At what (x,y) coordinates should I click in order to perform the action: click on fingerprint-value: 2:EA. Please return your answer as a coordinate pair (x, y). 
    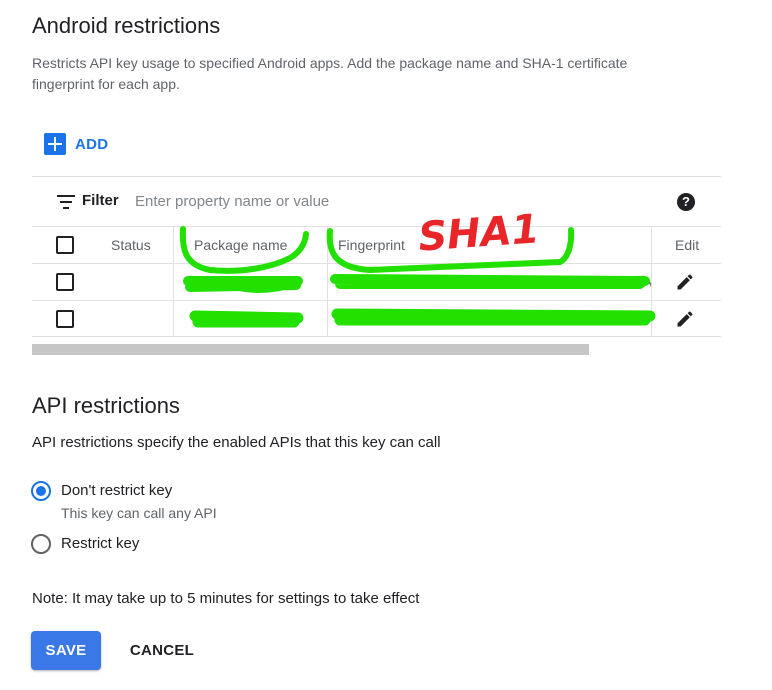
    Looking at the image, I should click on (637, 282).